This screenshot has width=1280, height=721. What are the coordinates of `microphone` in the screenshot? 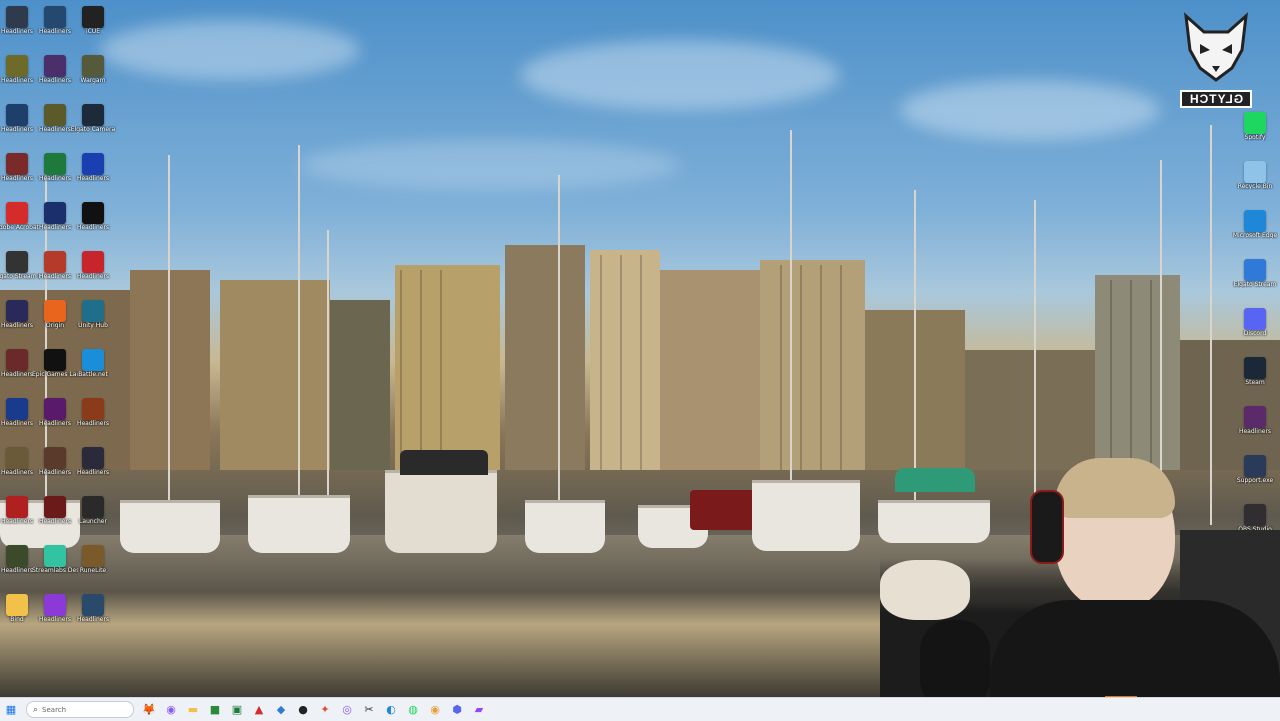 It's located at (955, 658).